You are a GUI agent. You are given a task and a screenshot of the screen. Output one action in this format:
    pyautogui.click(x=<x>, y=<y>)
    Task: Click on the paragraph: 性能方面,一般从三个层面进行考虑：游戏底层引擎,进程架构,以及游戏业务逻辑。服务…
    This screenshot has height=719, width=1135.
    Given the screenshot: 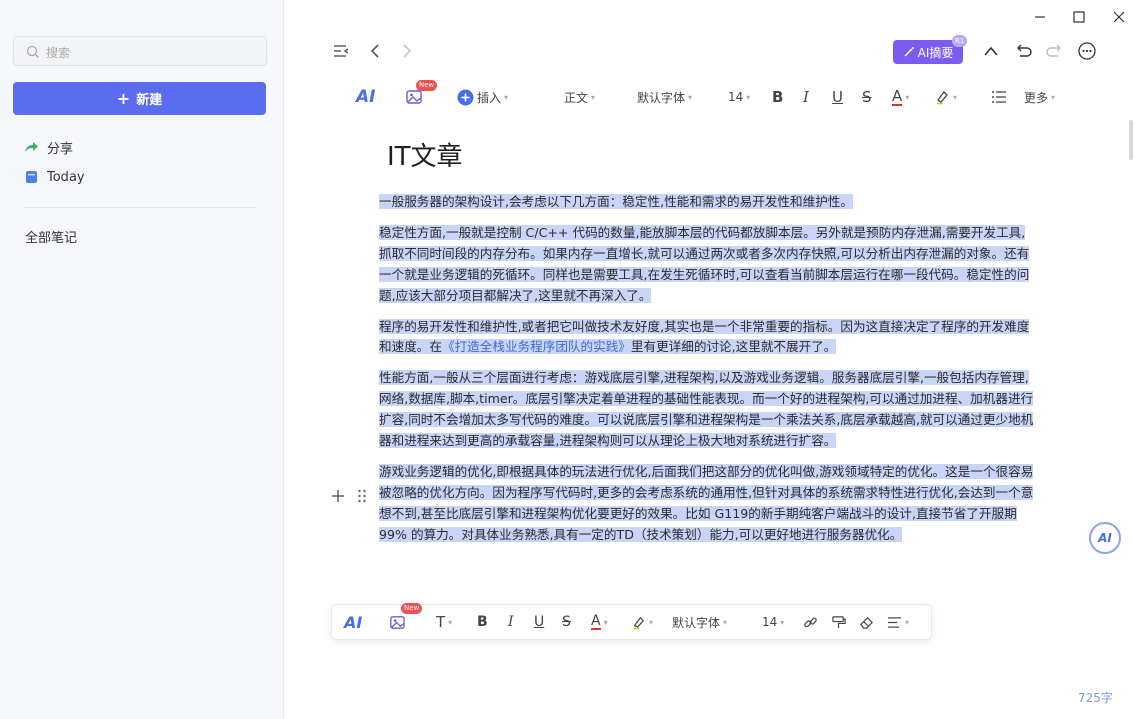 What is the action you would take?
    pyautogui.click(x=707, y=410)
    